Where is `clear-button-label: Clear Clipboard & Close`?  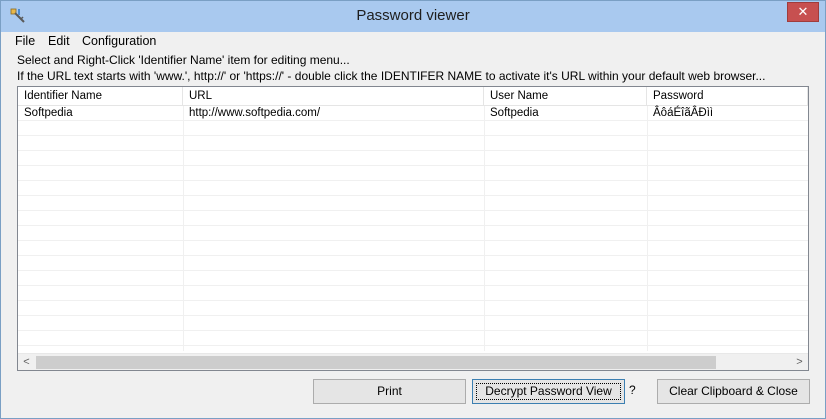 clear-button-label: Clear Clipboard & Close is located at coordinates (733, 391).